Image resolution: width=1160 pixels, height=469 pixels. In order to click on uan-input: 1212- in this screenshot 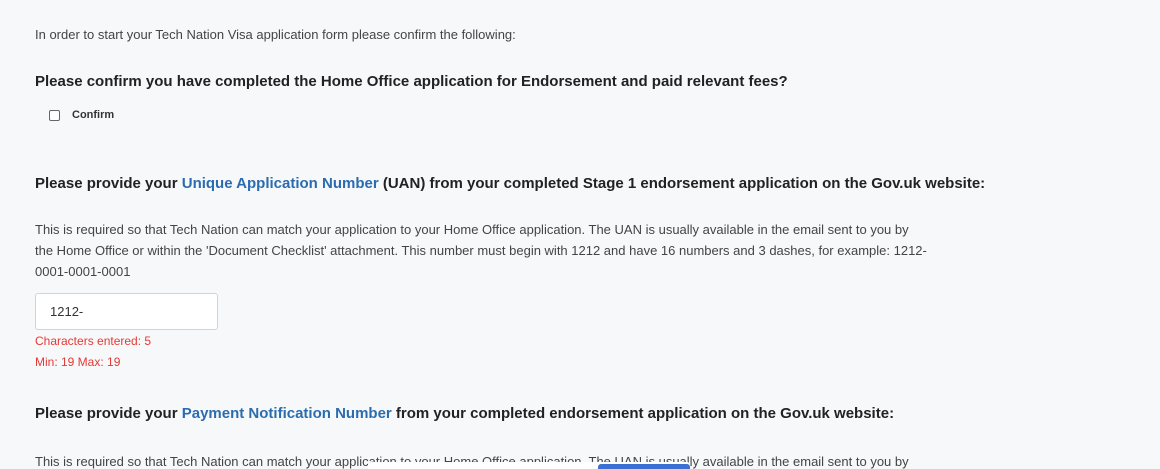, I will do `click(126, 311)`.